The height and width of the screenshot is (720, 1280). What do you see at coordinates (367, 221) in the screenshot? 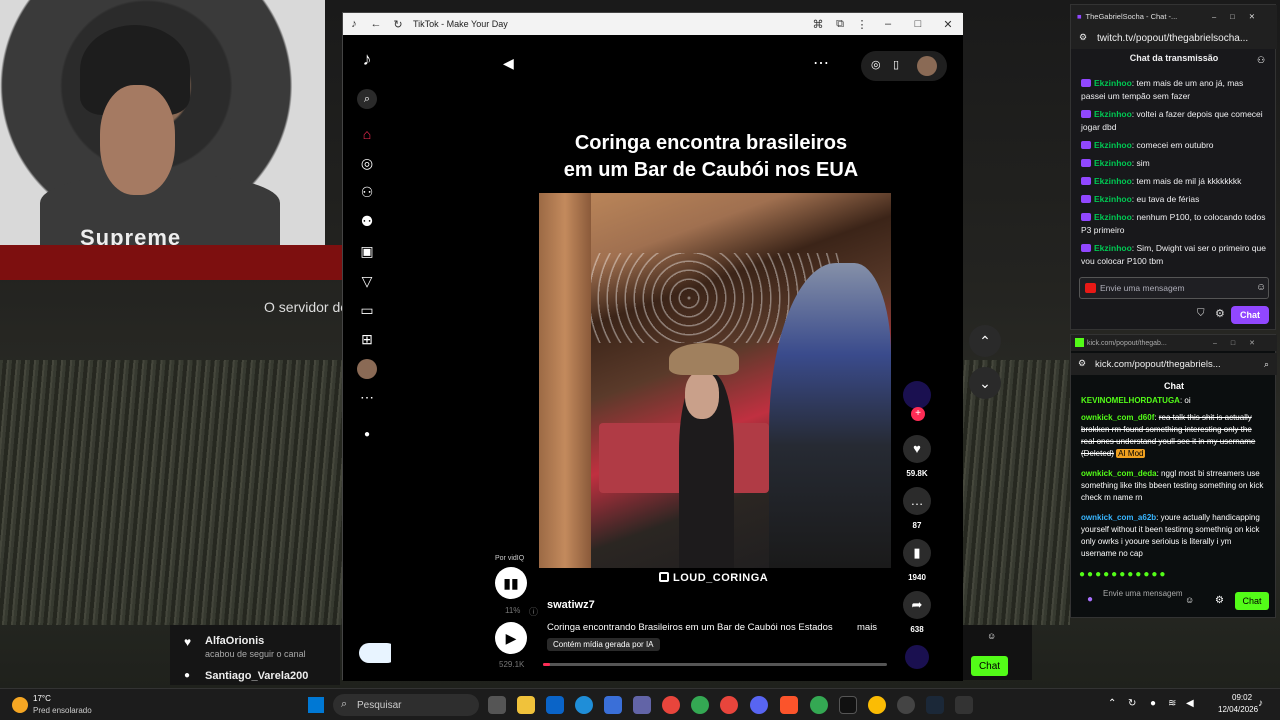
I see `friends-icon: ⚉` at bounding box center [367, 221].